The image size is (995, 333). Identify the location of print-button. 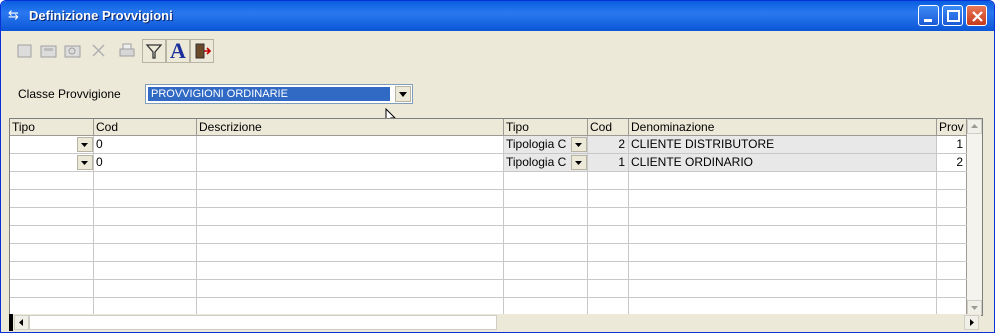
(127, 51).